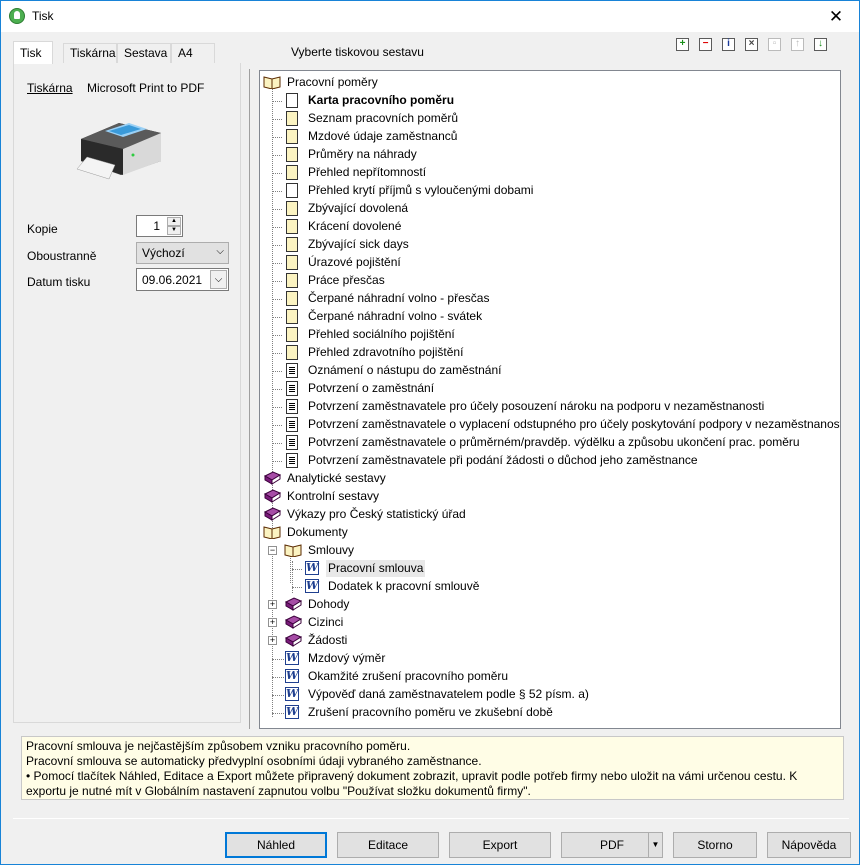 Image resolution: width=860 pixels, height=865 pixels. I want to click on pdf-dropdown-icon: ▼, so click(655, 845).